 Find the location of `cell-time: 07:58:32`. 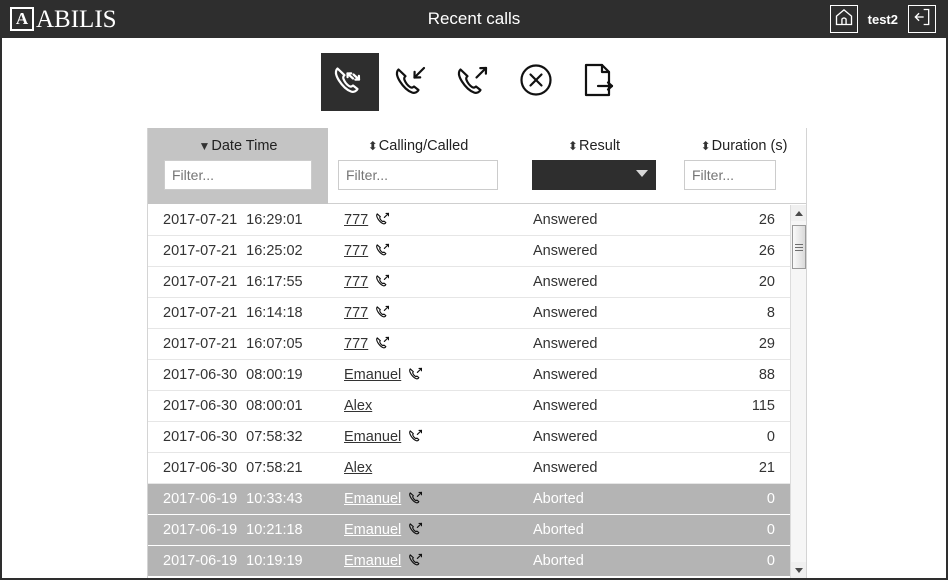

cell-time: 07:58:32 is located at coordinates (274, 437).